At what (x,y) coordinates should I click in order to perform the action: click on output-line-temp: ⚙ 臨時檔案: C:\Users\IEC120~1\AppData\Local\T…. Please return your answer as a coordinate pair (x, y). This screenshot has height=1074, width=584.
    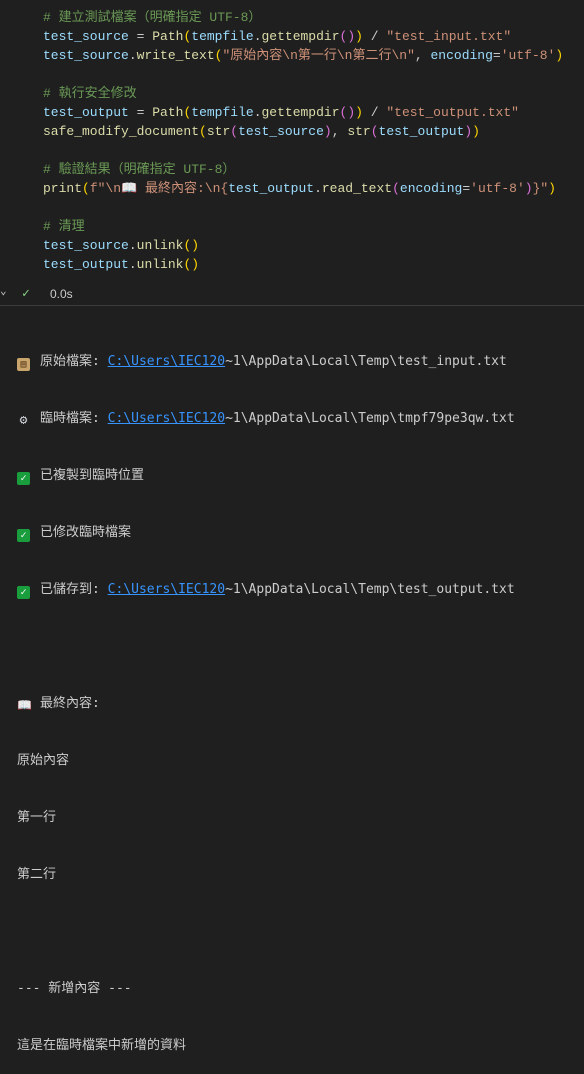
    Looking at the image, I should click on (266, 418).